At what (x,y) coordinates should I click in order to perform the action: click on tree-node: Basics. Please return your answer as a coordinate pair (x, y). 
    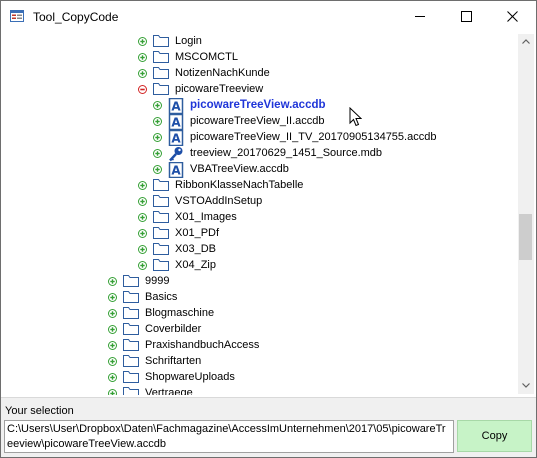
    Looking at the image, I should click on (142, 297).